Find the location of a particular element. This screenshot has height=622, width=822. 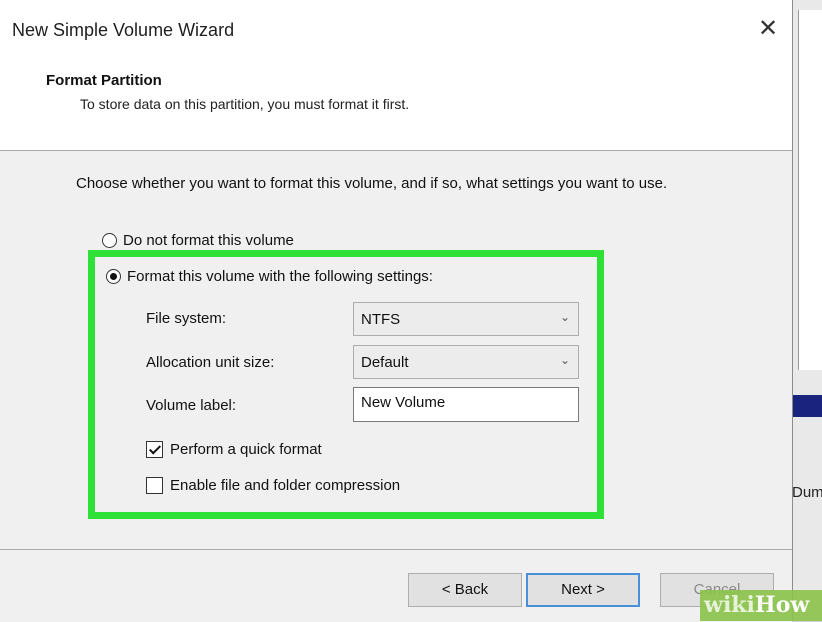

checkbox-label: Enable file and folder compression is located at coordinates (285, 485).